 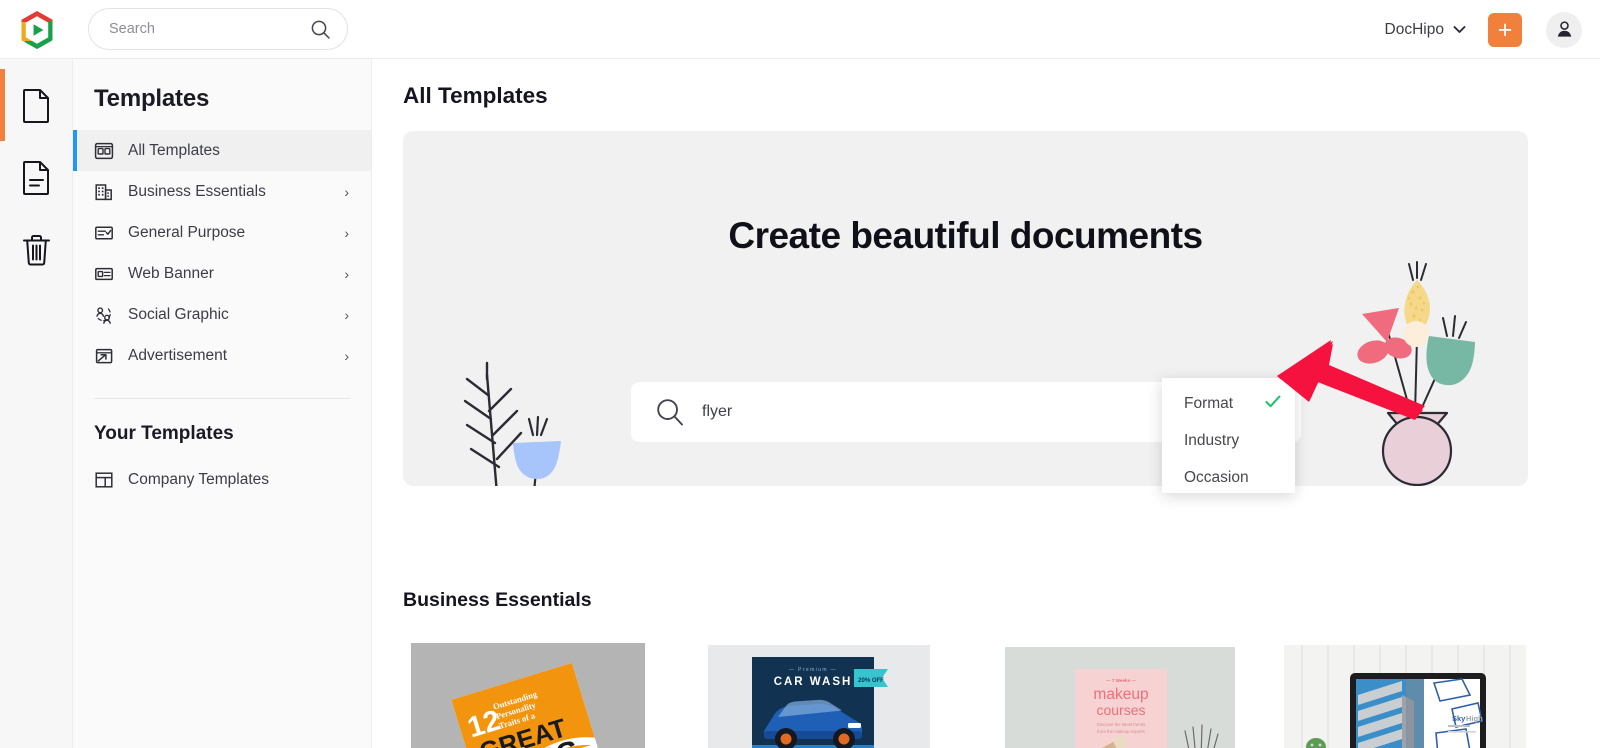 What do you see at coordinates (1483, 29) in the screenshot?
I see `top-bar-right-group: DocHipo +` at bounding box center [1483, 29].